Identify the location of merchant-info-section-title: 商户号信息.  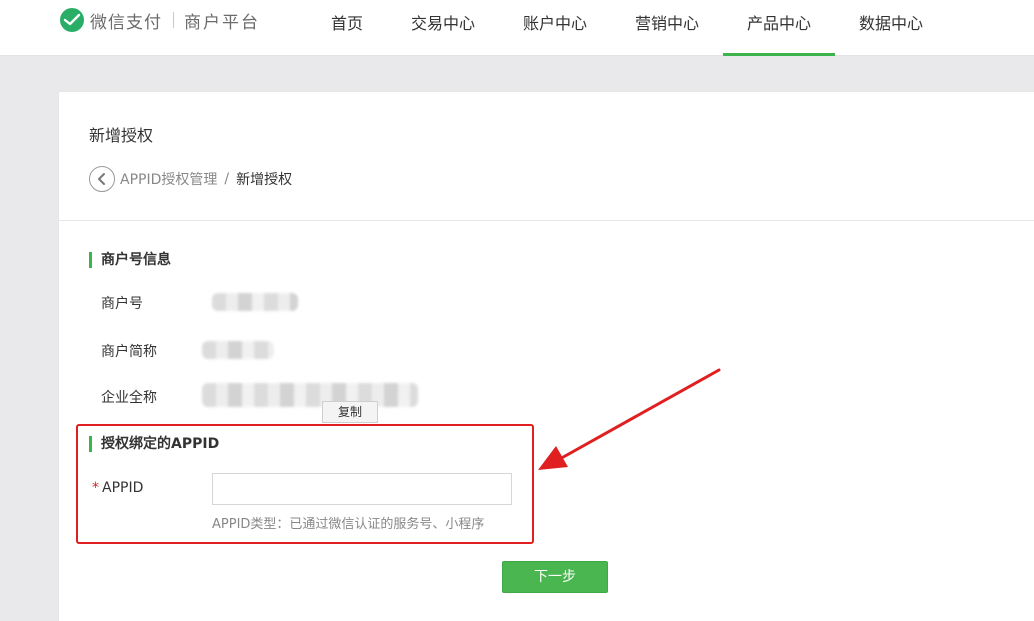
(130, 260).